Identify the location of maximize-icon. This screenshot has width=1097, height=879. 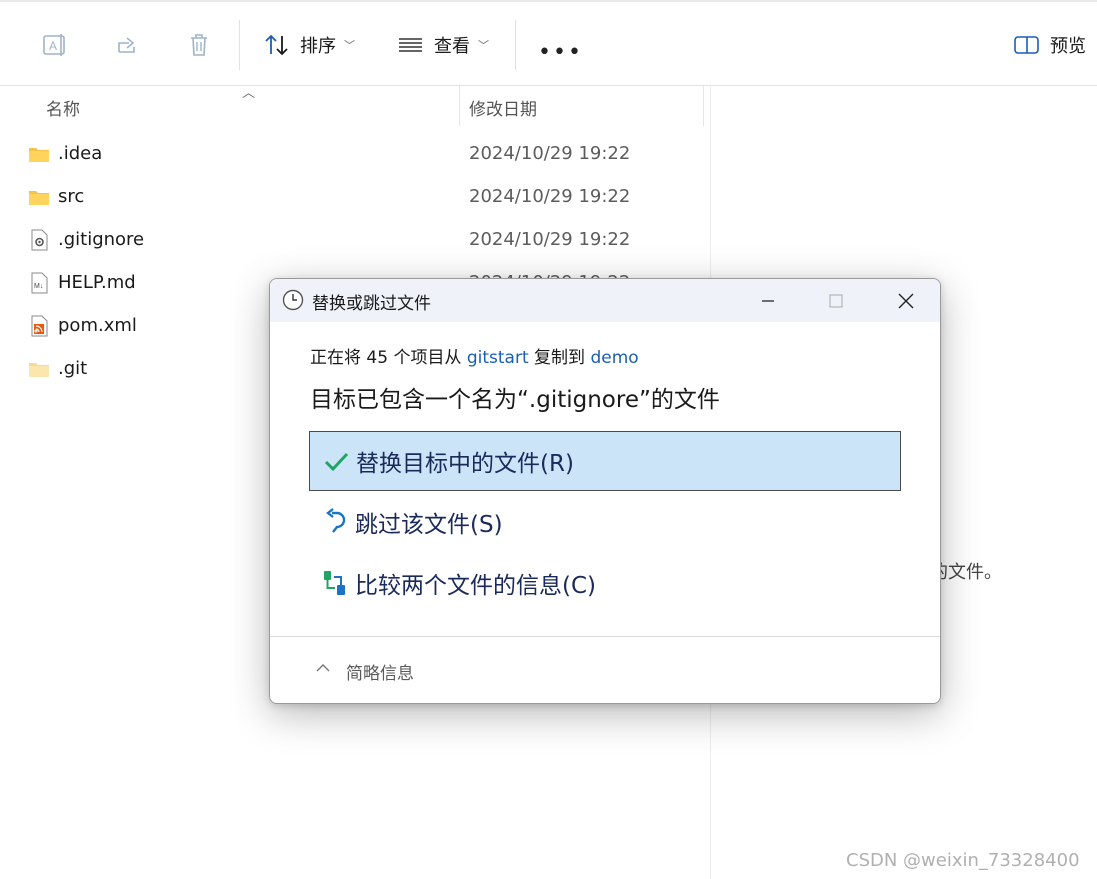
(836, 301).